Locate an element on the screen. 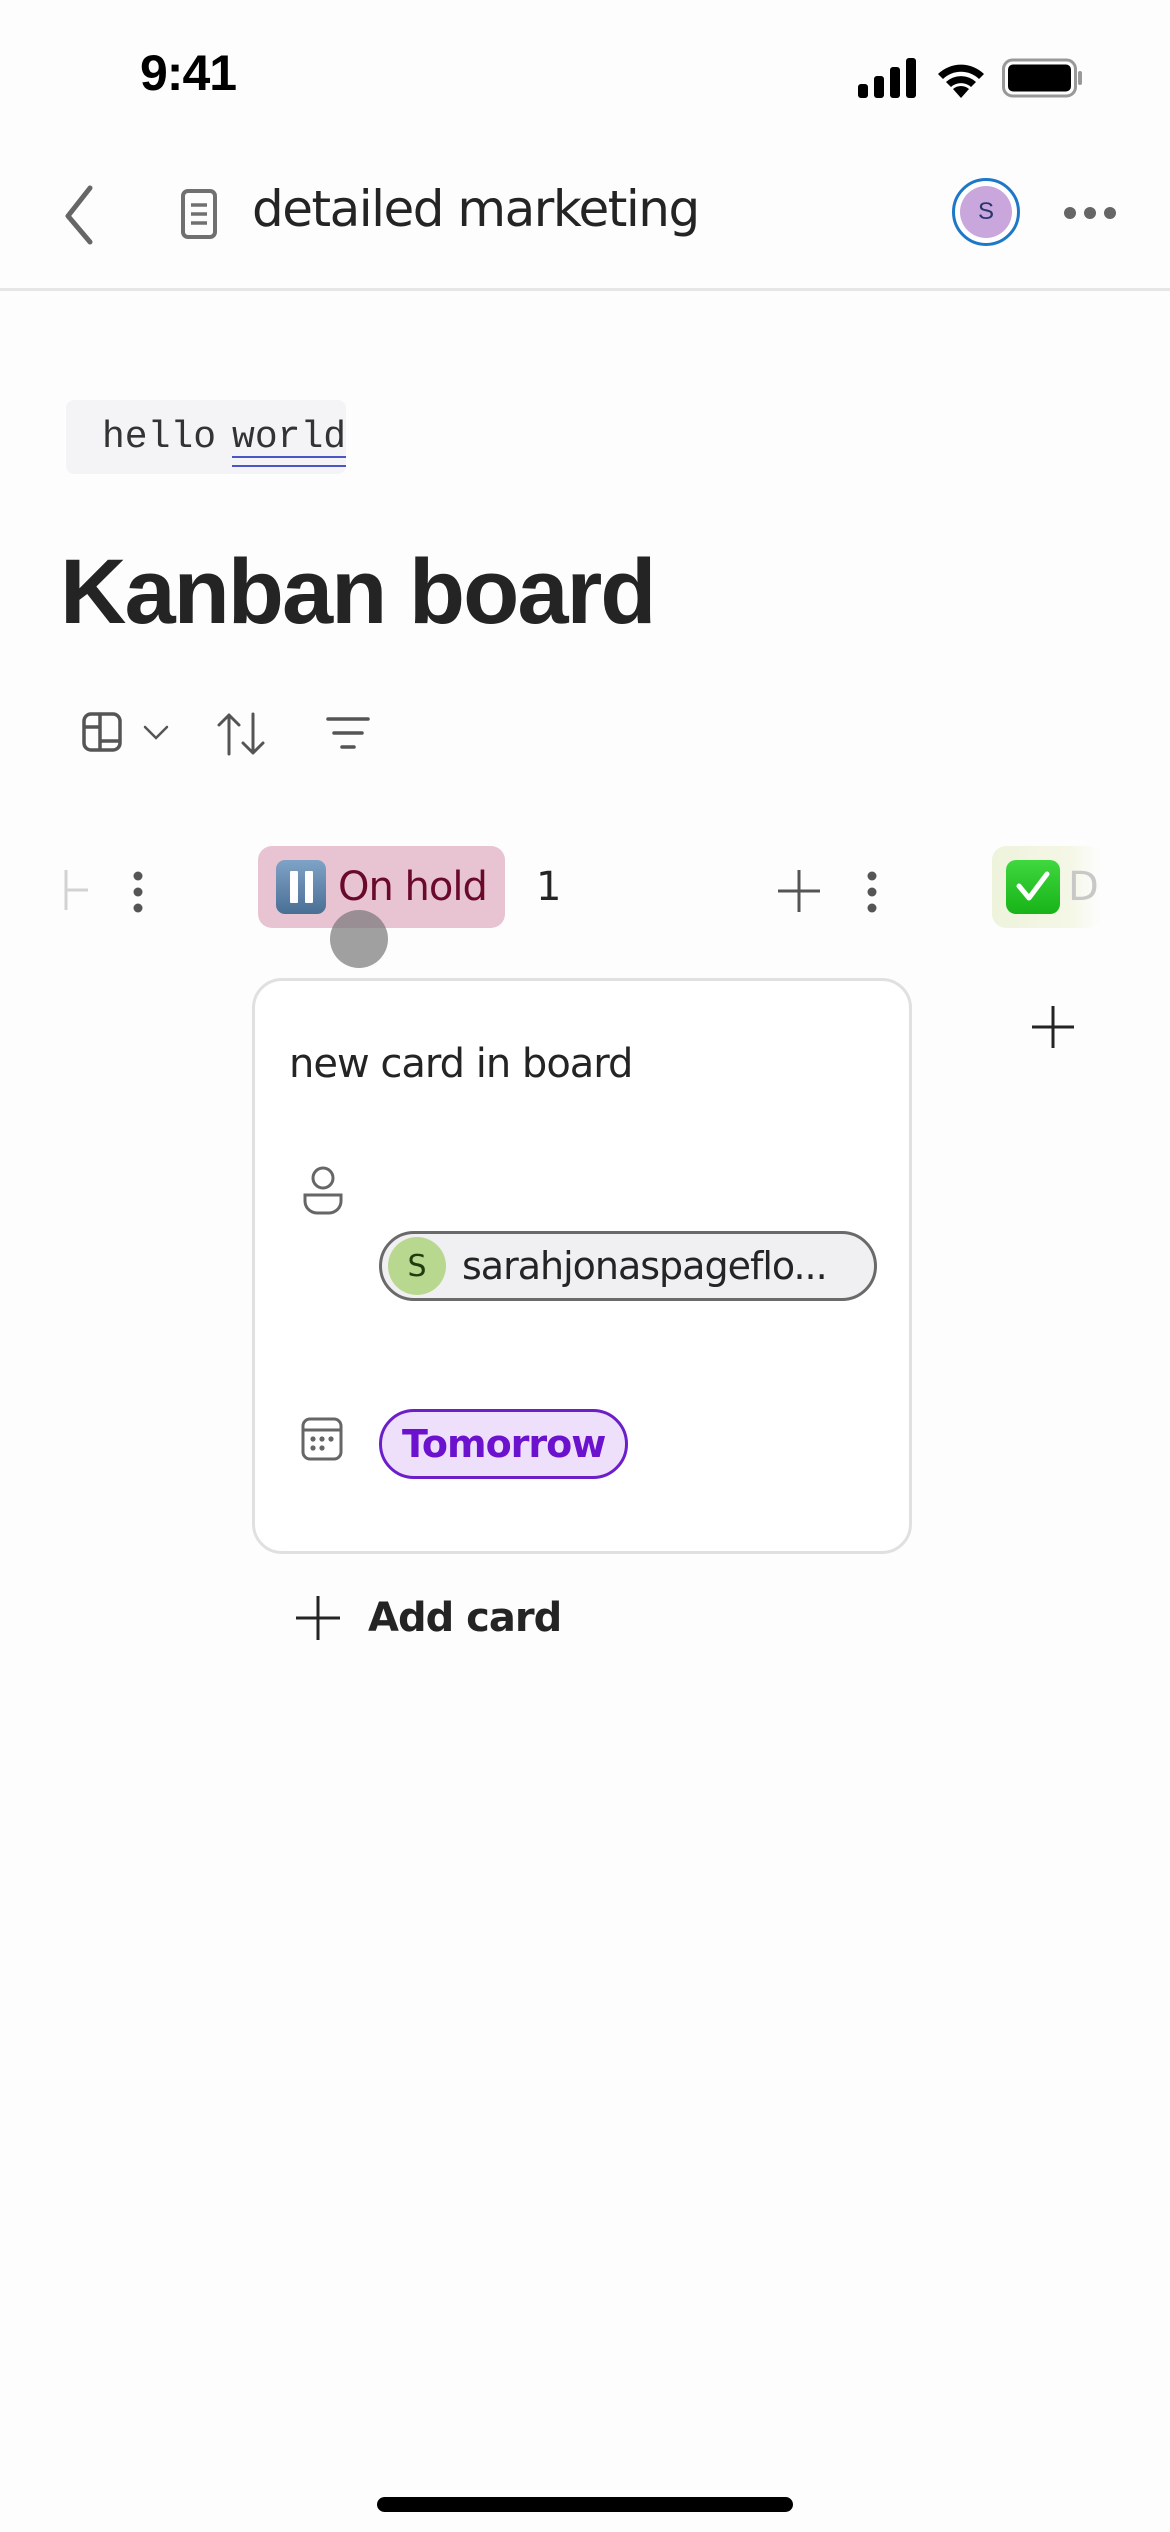 Image resolution: width=1170 pixels, height=2532 pixels. more-horizontal-icon is located at coordinates (1090, 213).